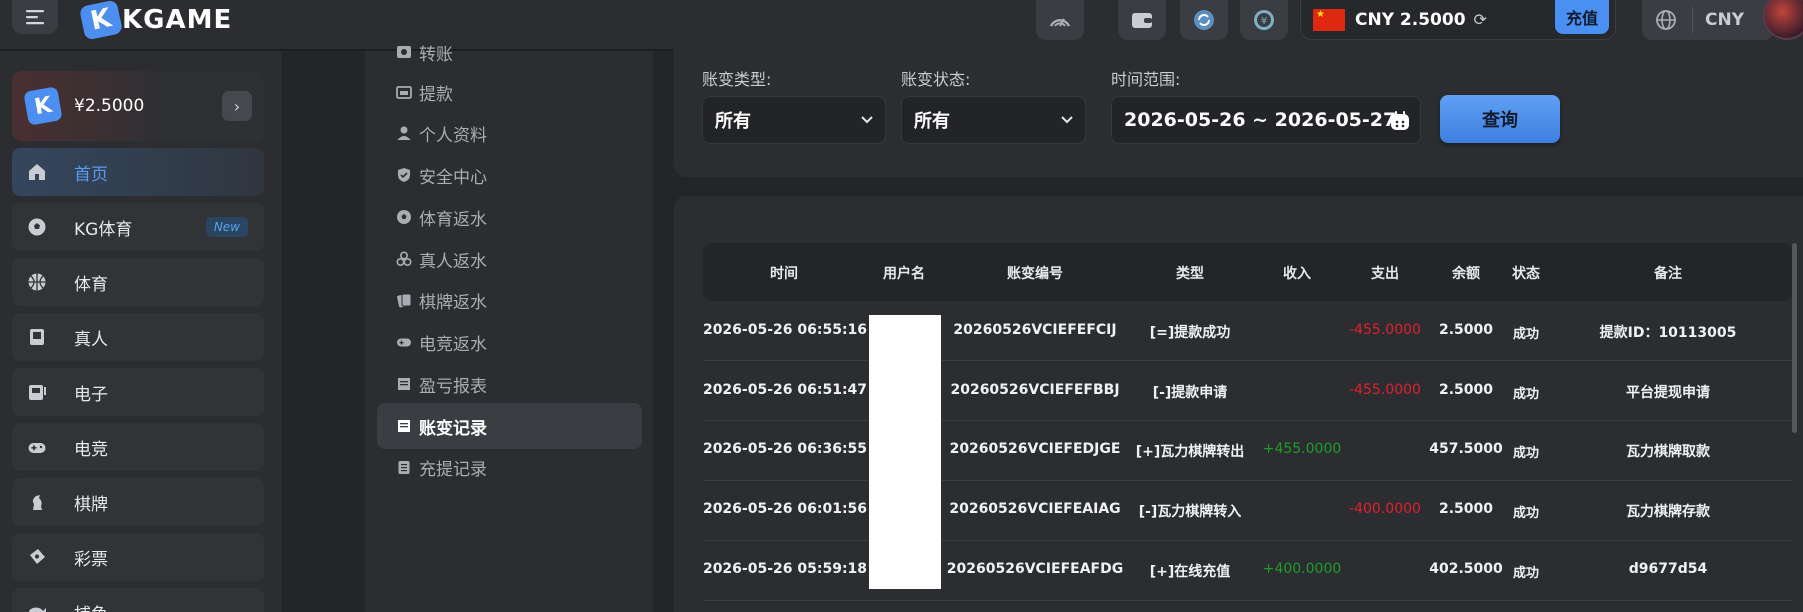 Image resolution: width=1803 pixels, height=612 pixels. Describe the element at coordinates (1668, 512) in the screenshot. I see `cell-note: 瓦力棋牌存款` at that location.